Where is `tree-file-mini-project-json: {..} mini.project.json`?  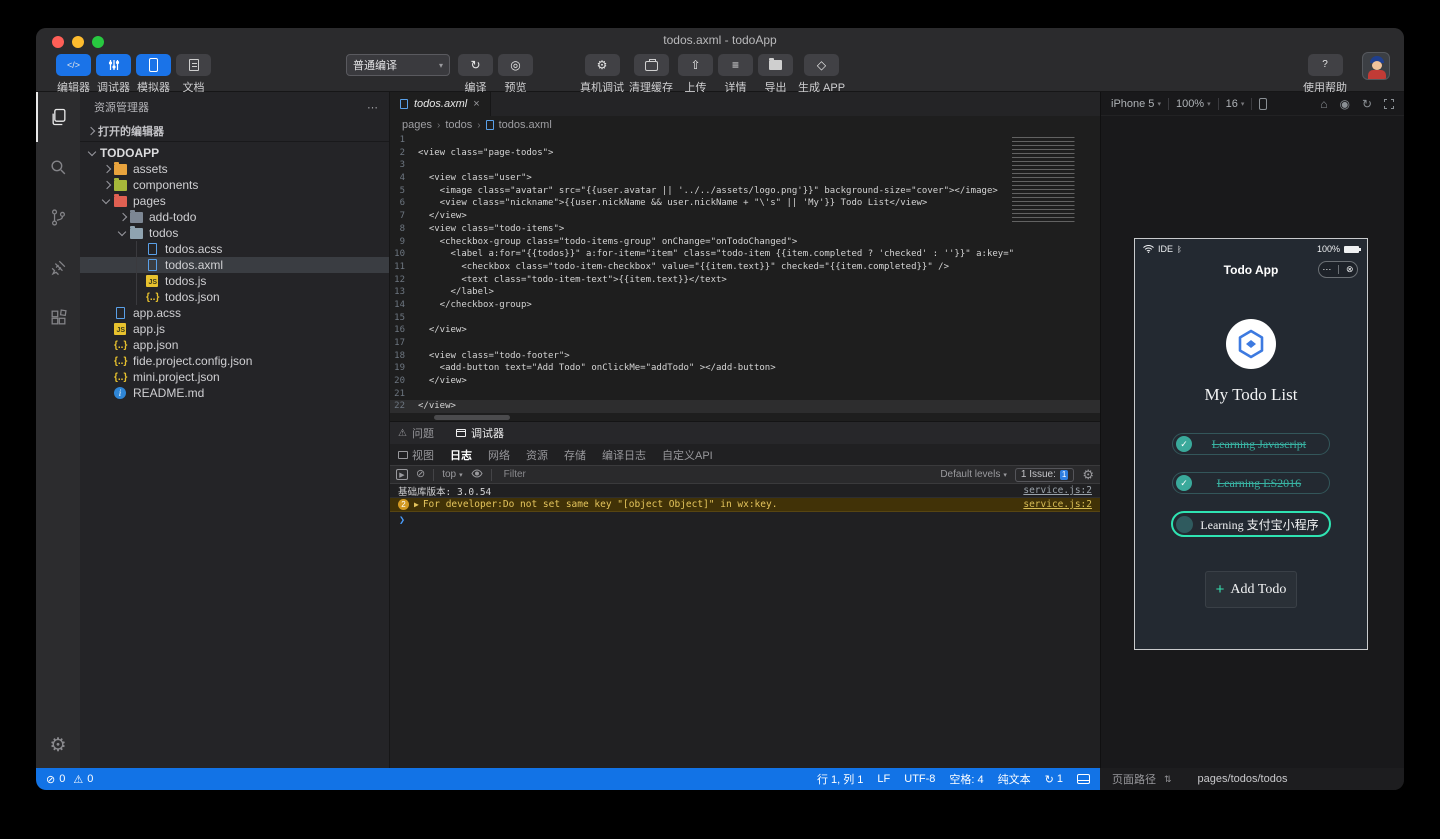 tree-file-mini-project-json: {..} mini.project.json is located at coordinates (234, 377).